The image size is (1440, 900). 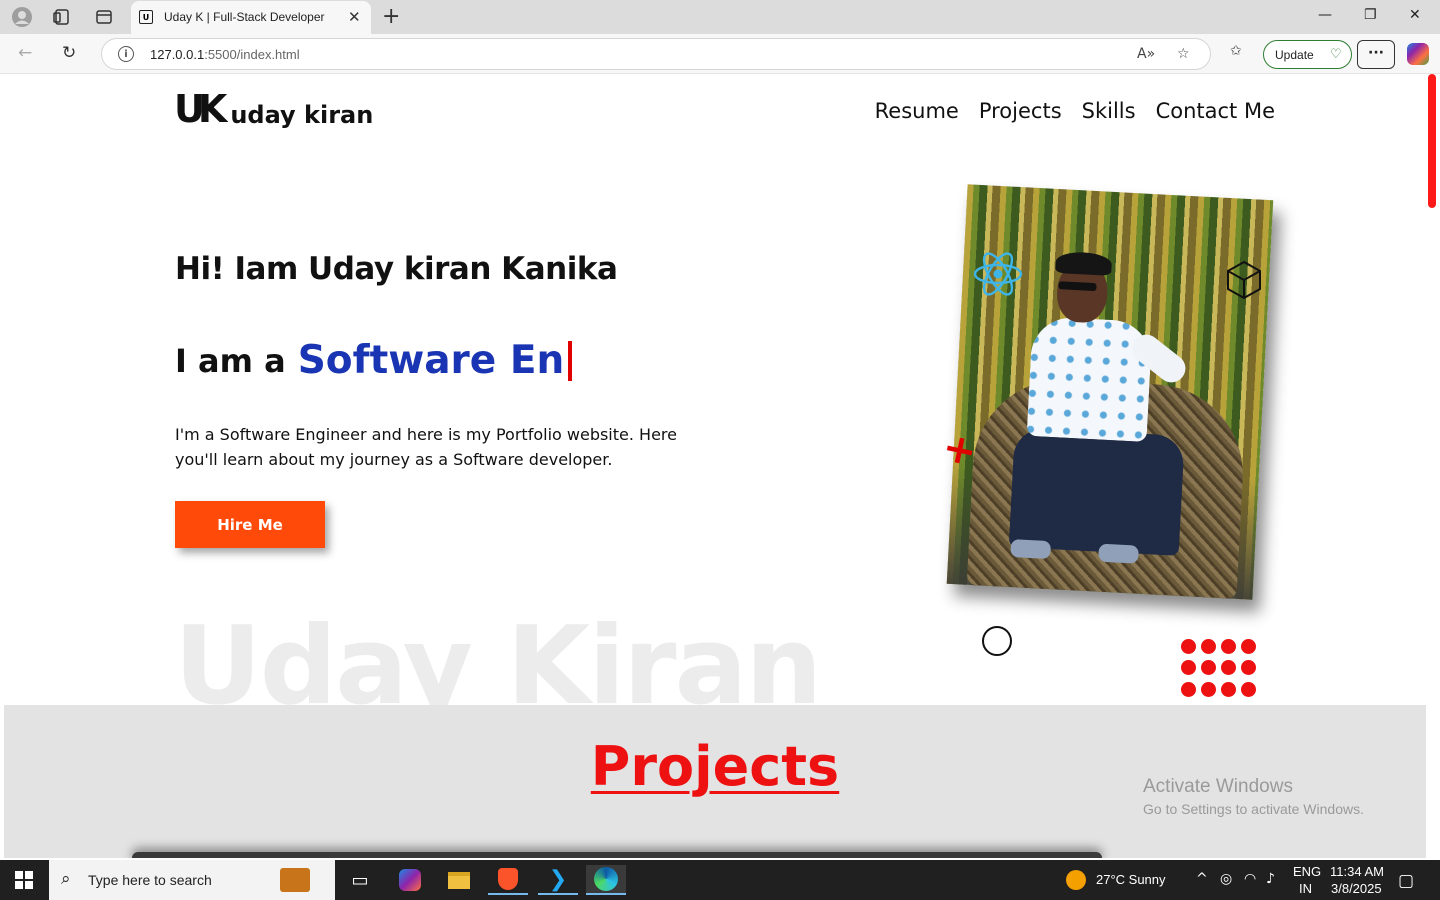 What do you see at coordinates (1270, 879) in the screenshot?
I see `volume-icon: ♪` at bounding box center [1270, 879].